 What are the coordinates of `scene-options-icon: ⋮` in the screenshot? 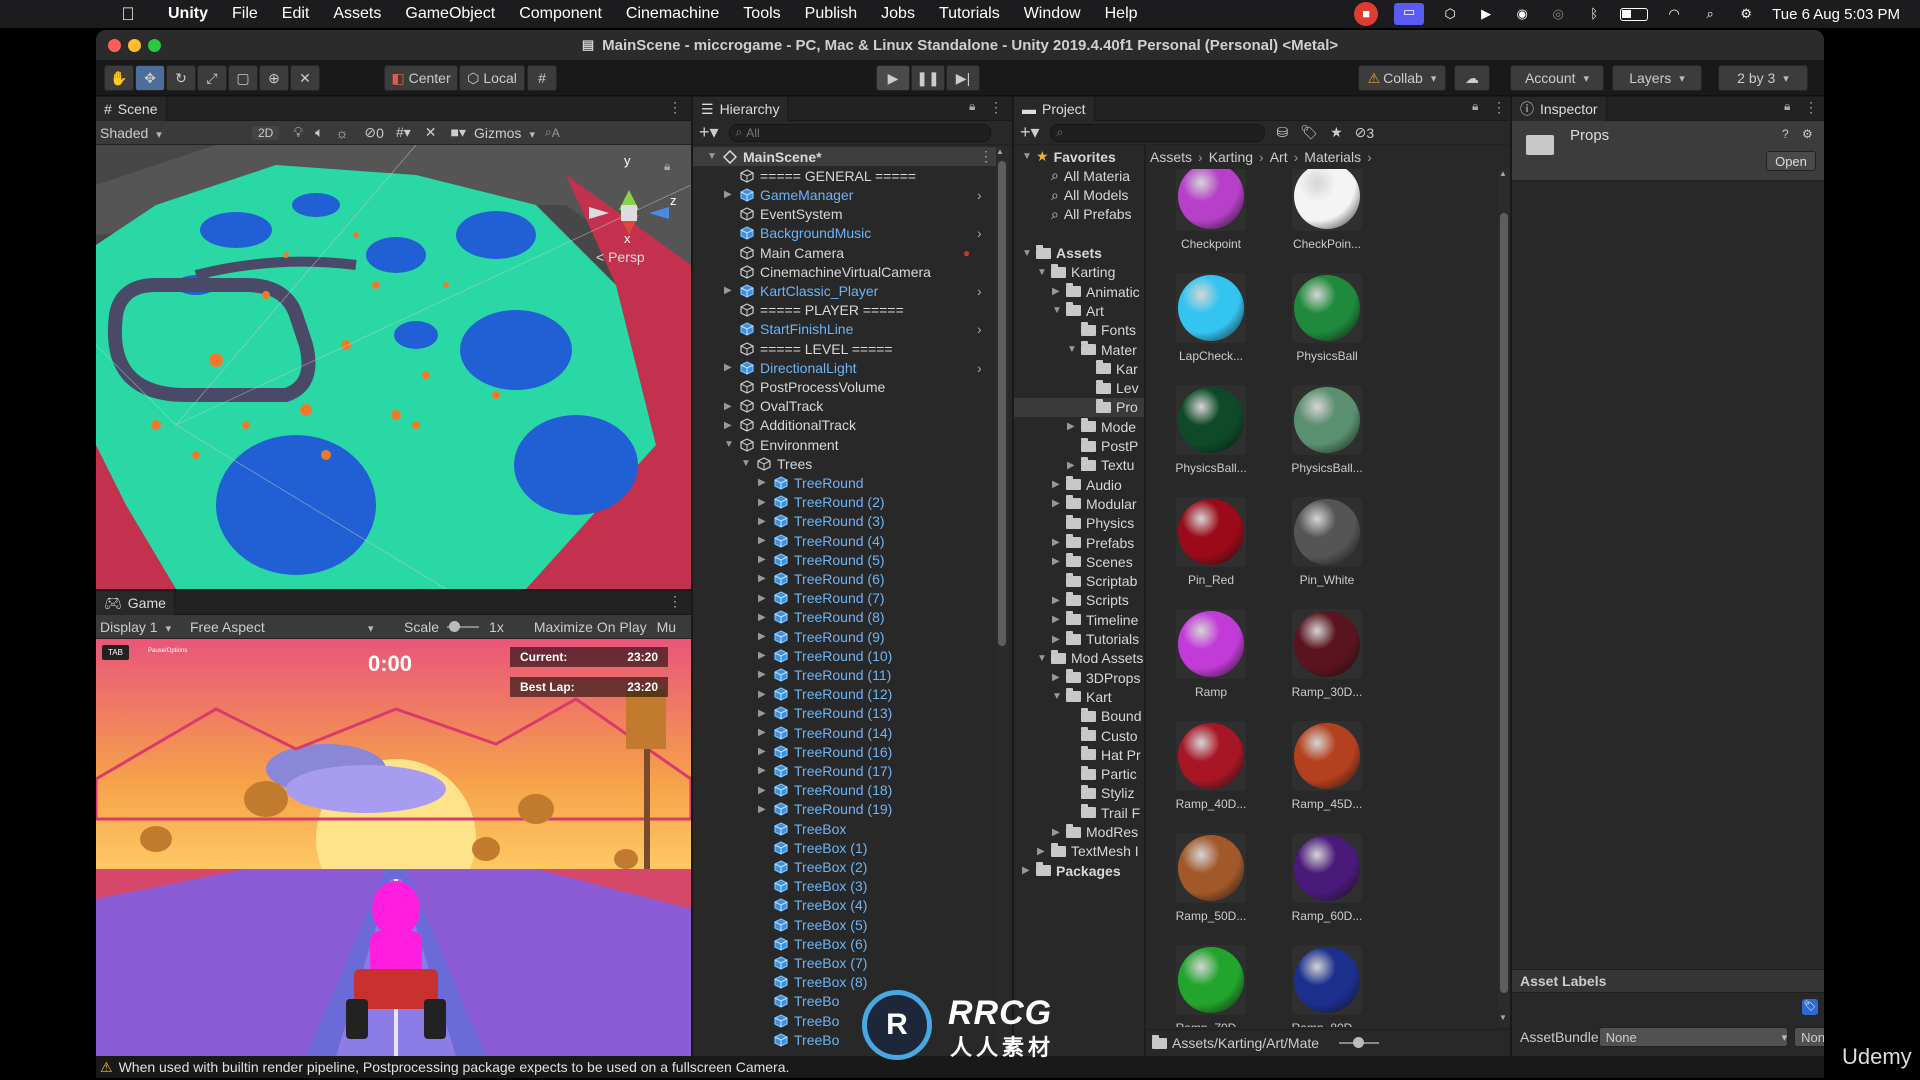 It's located at (986, 156).